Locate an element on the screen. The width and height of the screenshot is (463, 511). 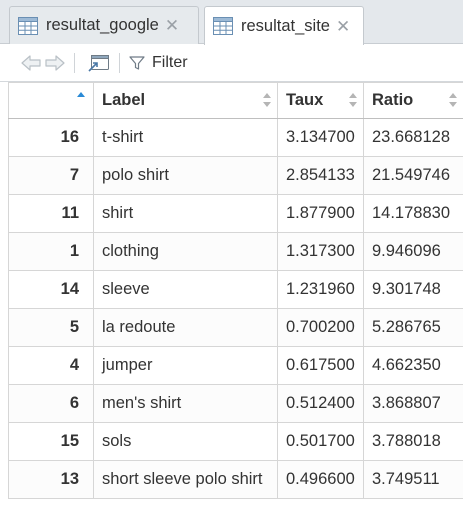
table-row: 14 sleeve 1.231960 9.301748 is located at coordinates (235, 289).